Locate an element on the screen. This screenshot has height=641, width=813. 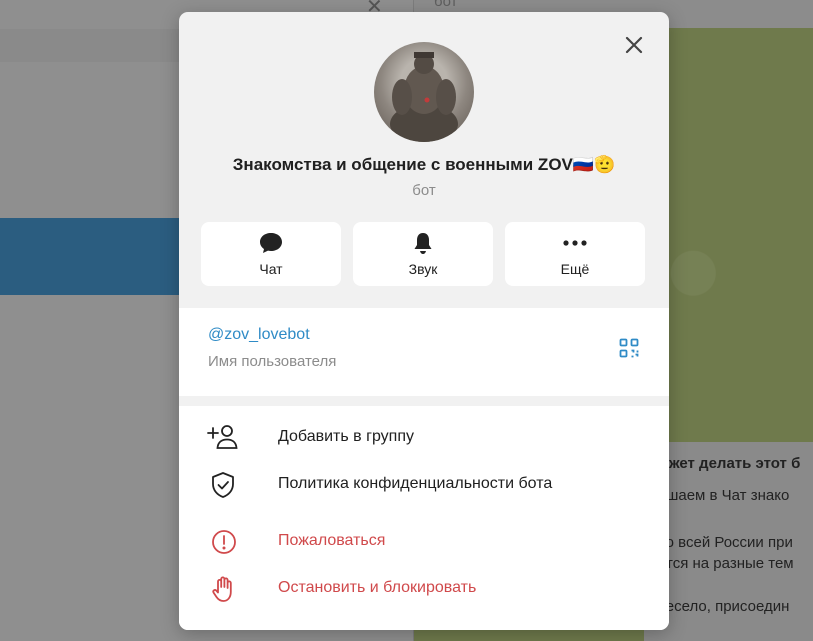
chat-bubble-icon is located at coordinates (271, 243).